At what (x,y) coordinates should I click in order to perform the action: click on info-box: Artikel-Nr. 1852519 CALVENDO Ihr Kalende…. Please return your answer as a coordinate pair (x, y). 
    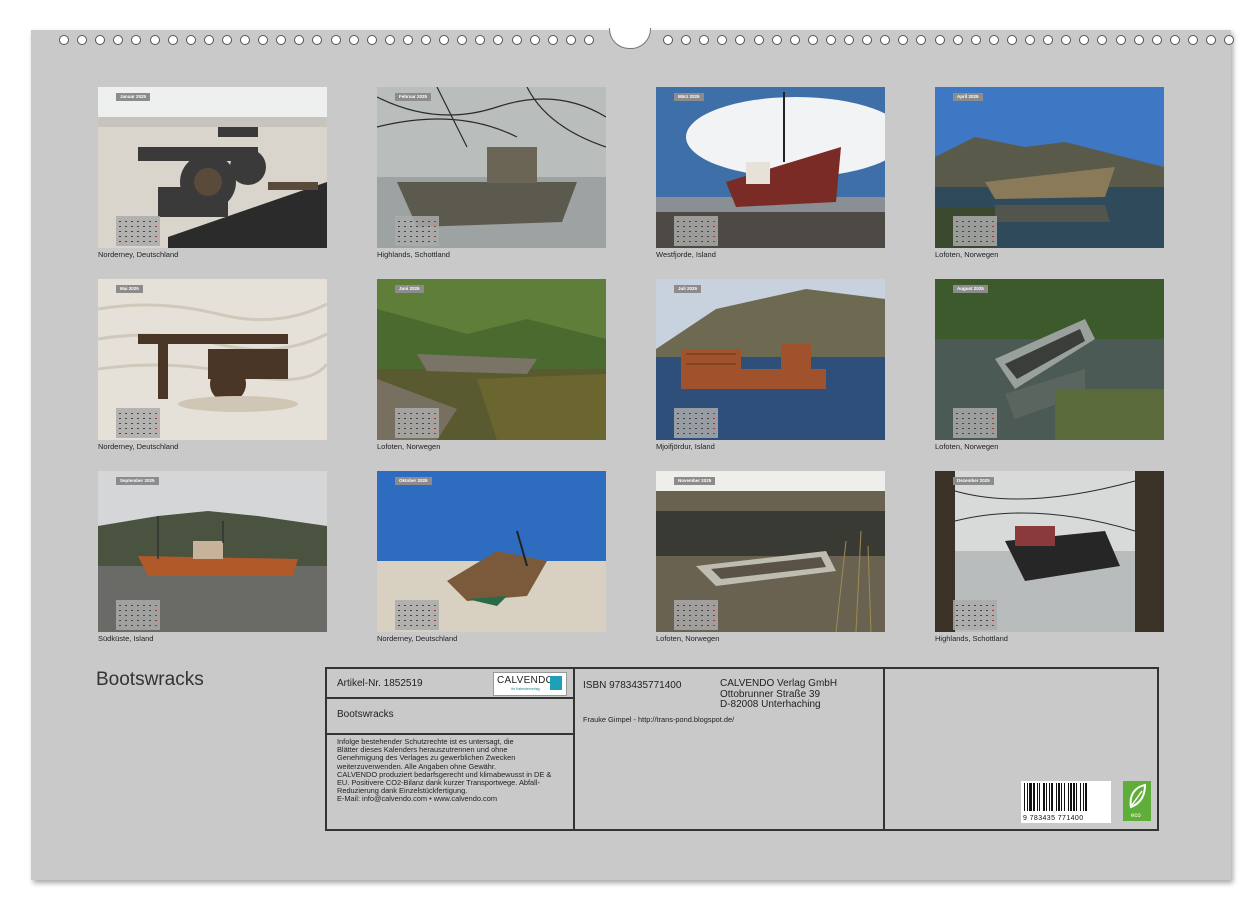
    Looking at the image, I should click on (742, 749).